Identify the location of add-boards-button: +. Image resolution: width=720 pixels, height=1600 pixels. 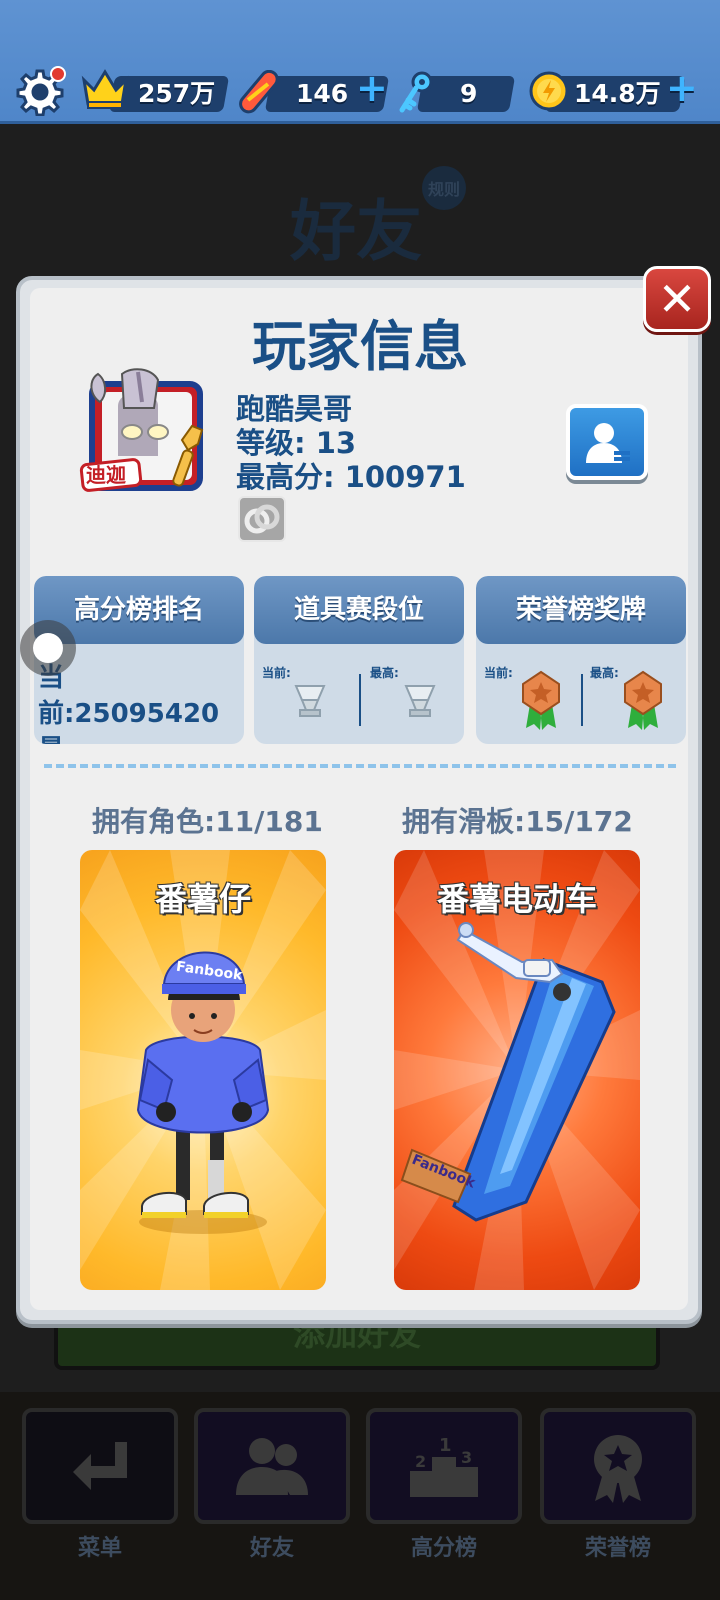
(372, 88).